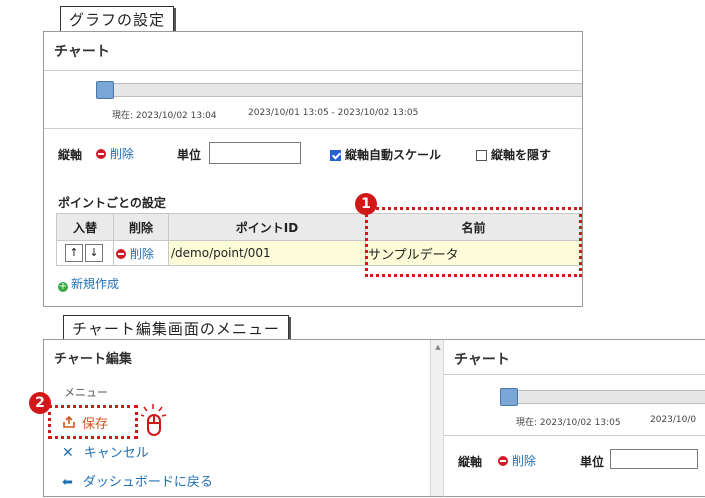 This screenshot has width=705, height=498. Describe the element at coordinates (340, 90) in the screenshot. I see `time-slider-track` at that location.